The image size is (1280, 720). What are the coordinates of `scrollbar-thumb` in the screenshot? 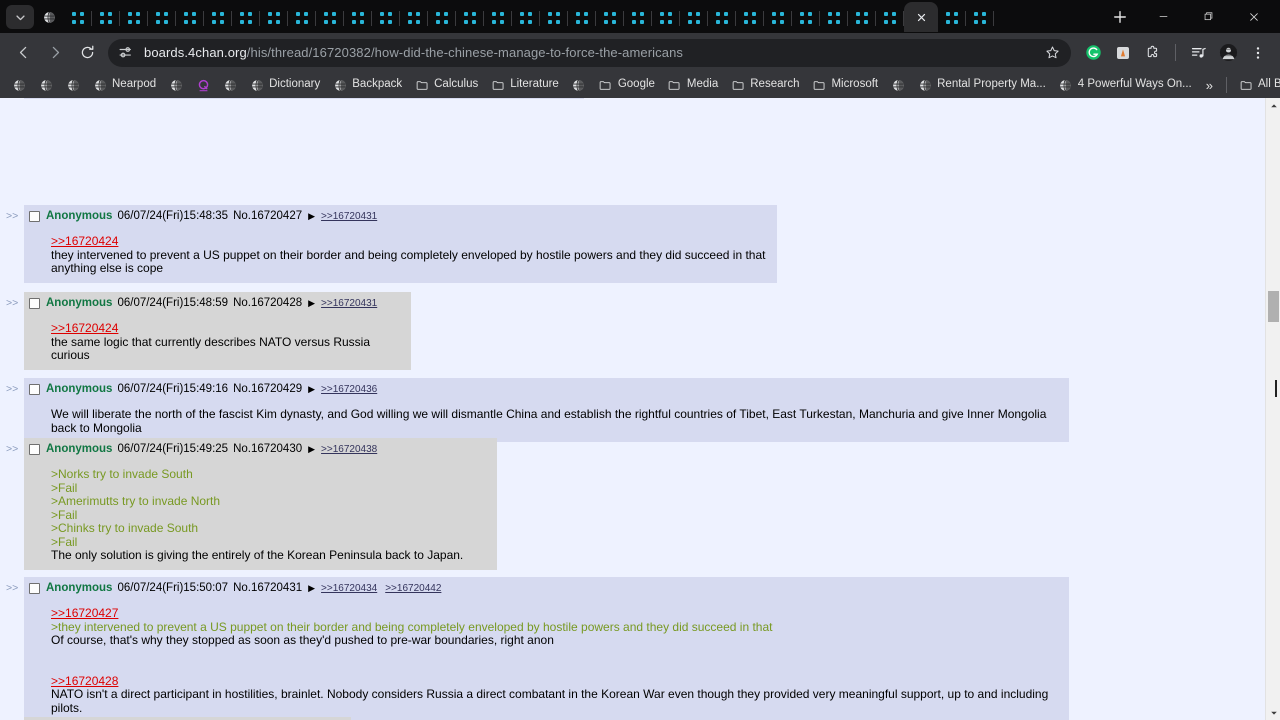 It's located at (1273, 306).